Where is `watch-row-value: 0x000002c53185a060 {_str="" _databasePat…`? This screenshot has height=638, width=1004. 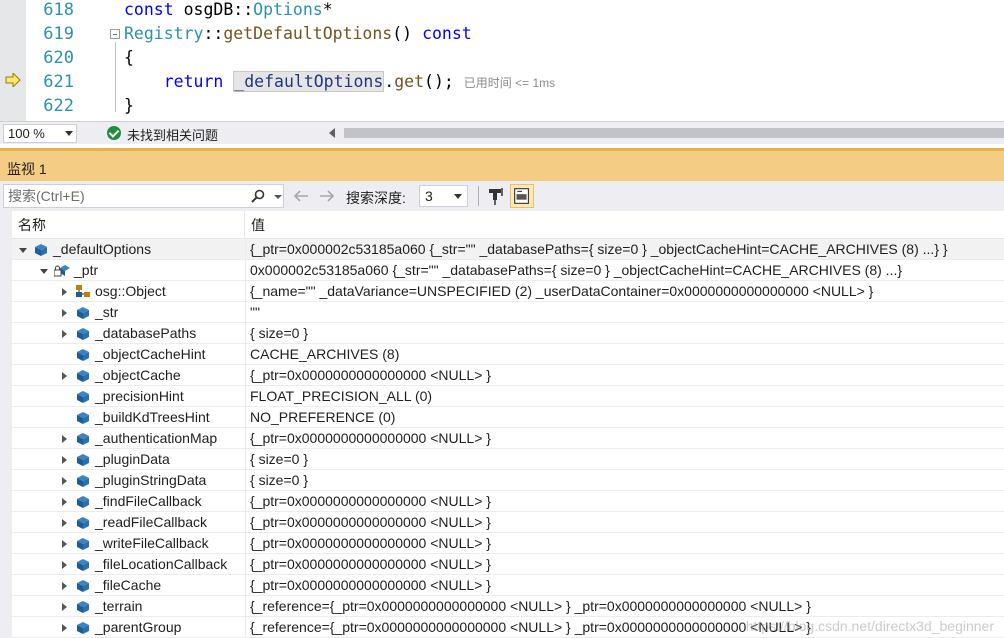 watch-row-value: 0x000002c53185a060 {_str="" _databasePat… is located at coordinates (576, 270).